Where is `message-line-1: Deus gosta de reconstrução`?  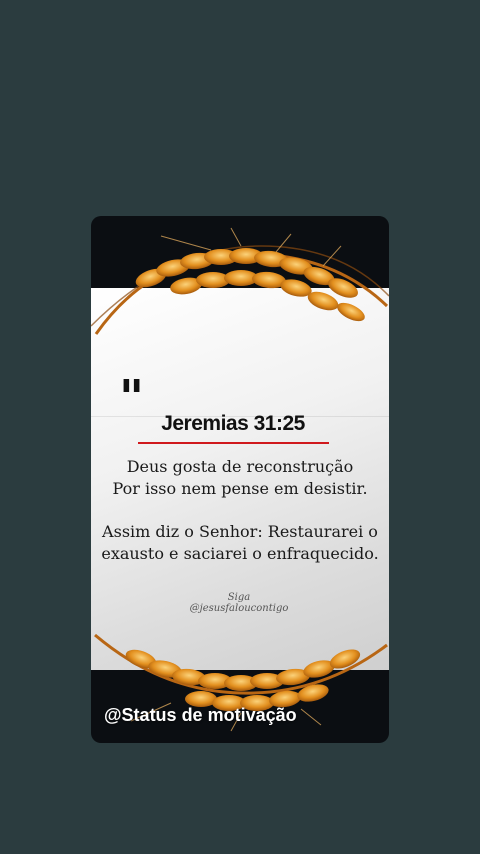
message-line-1: Deus gosta de reconstrução is located at coordinates (240, 466).